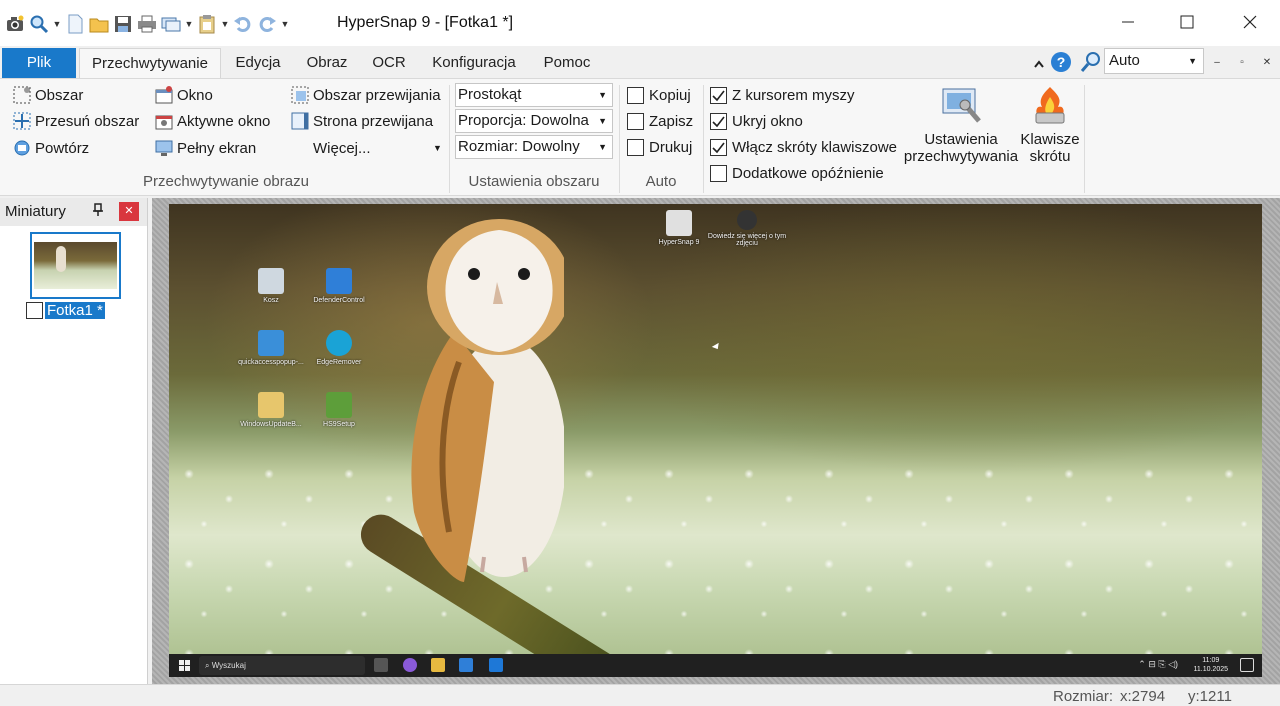 The width and height of the screenshot is (1280, 706). What do you see at coordinates (1050, 156) in the screenshot?
I see `hotkeys-line2: skrótu` at bounding box center [1050, 156].